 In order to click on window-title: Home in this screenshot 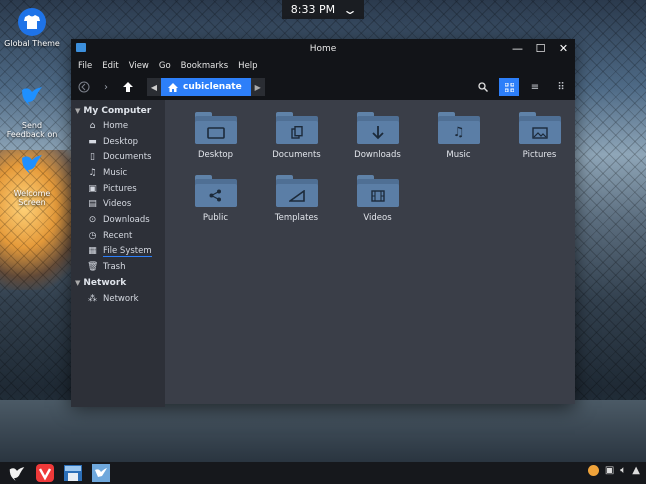, I will do `click(323, 48)`.